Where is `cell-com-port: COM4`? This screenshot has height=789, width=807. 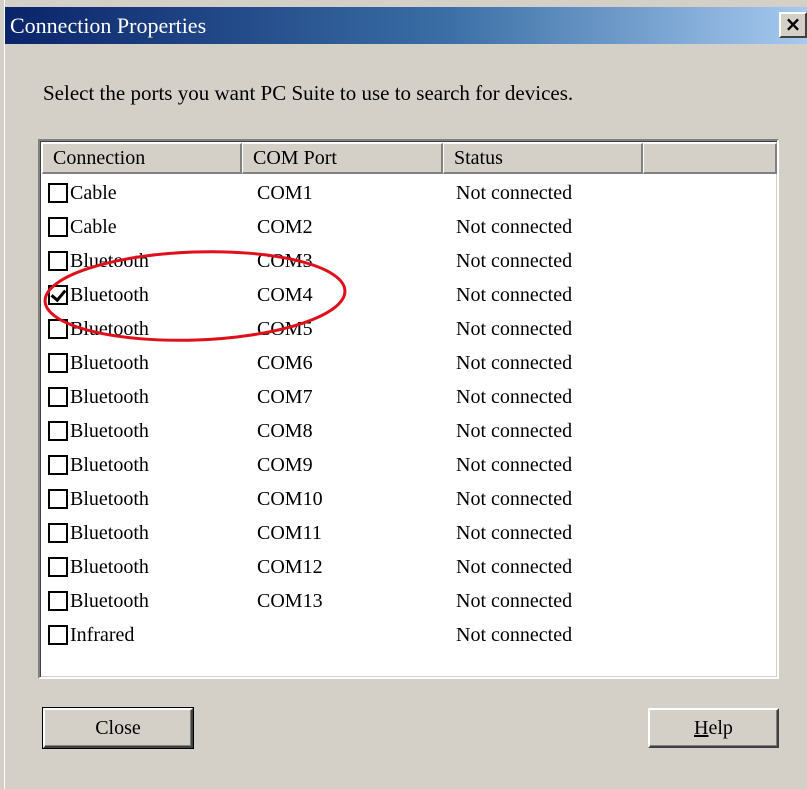
cell-com-port: COM4 is located at coordinates (285, 295).